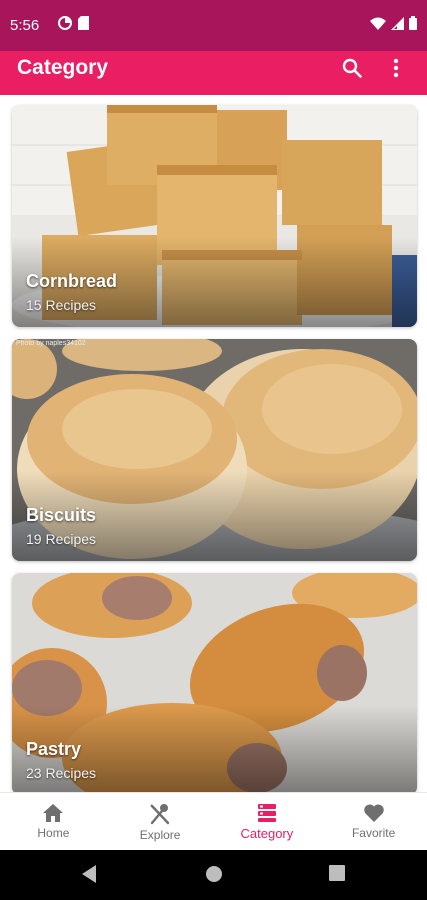  Describe the element at coordinates (373, 833) in the screenshot. I see `nav-label: Favorite` at that location.